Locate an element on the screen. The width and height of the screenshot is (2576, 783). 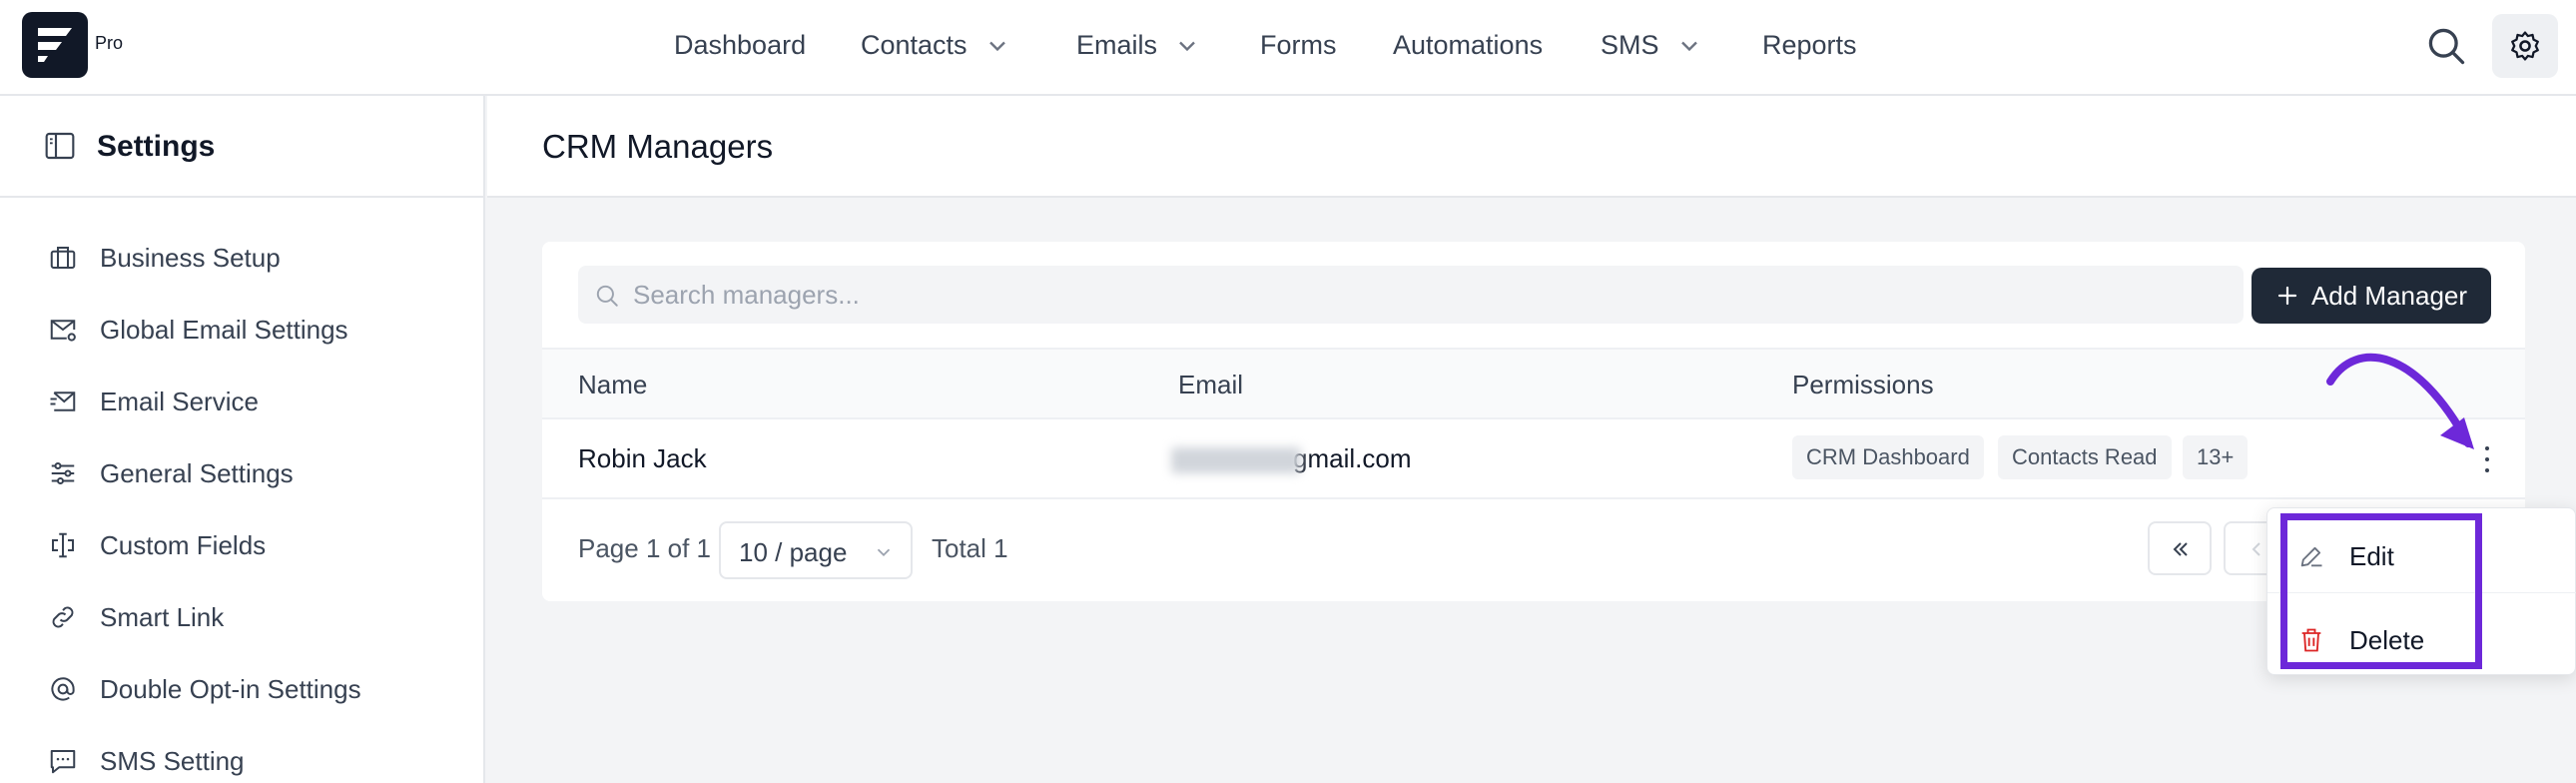
nav-forms: Forms is located at coordinates (1298, 45).